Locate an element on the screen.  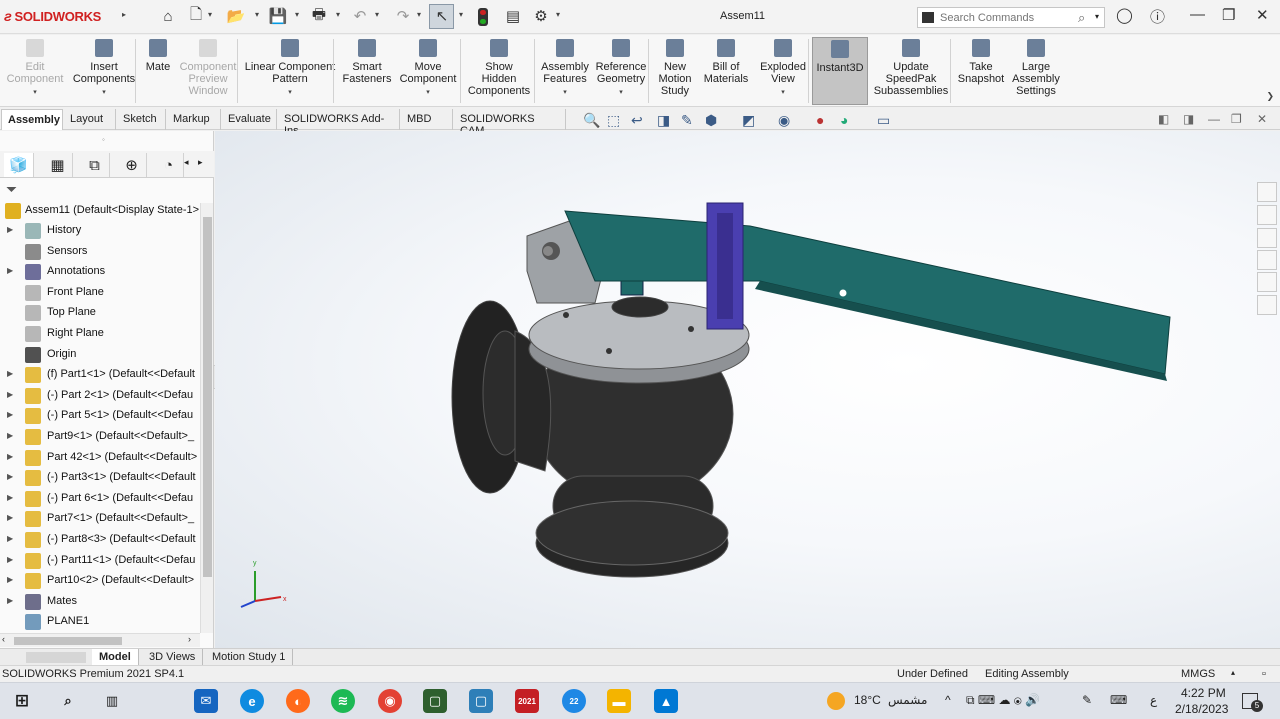
save-icon: 💾 is located at coordinates (278, 16).